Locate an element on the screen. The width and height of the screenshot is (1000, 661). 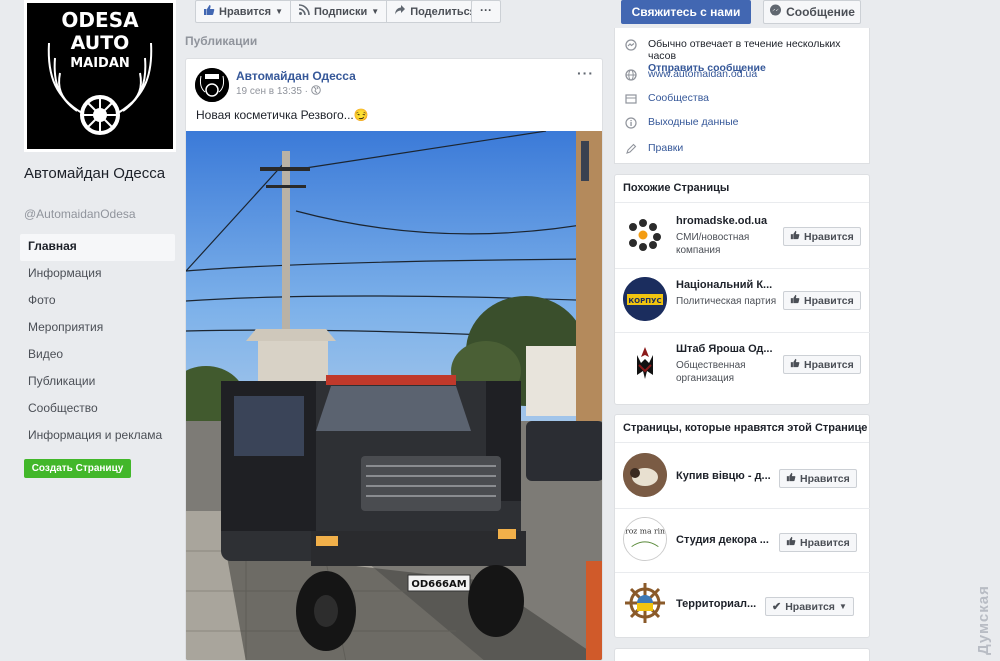
send-message-button: Сообщение is located at coordinates (812, 12).